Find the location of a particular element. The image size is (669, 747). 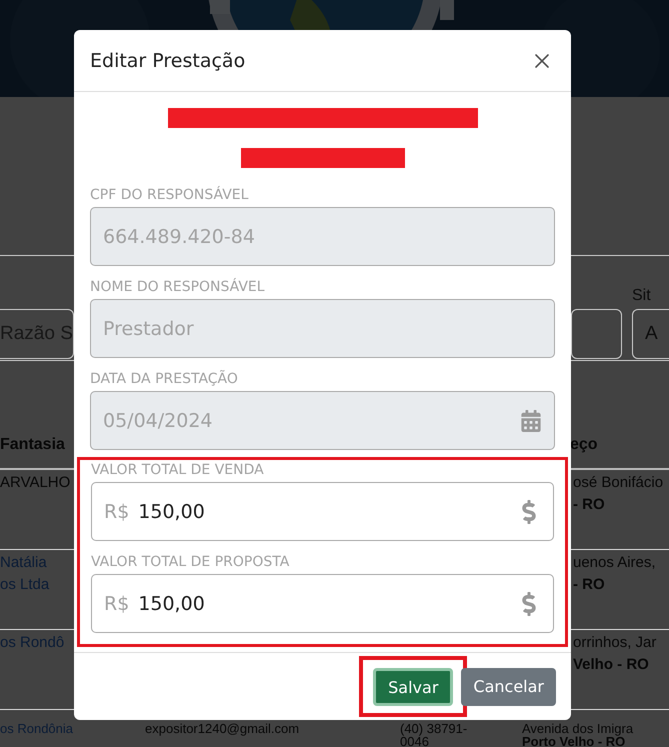

street-text: osé Bonifácio is located at coordinates (618, 483).